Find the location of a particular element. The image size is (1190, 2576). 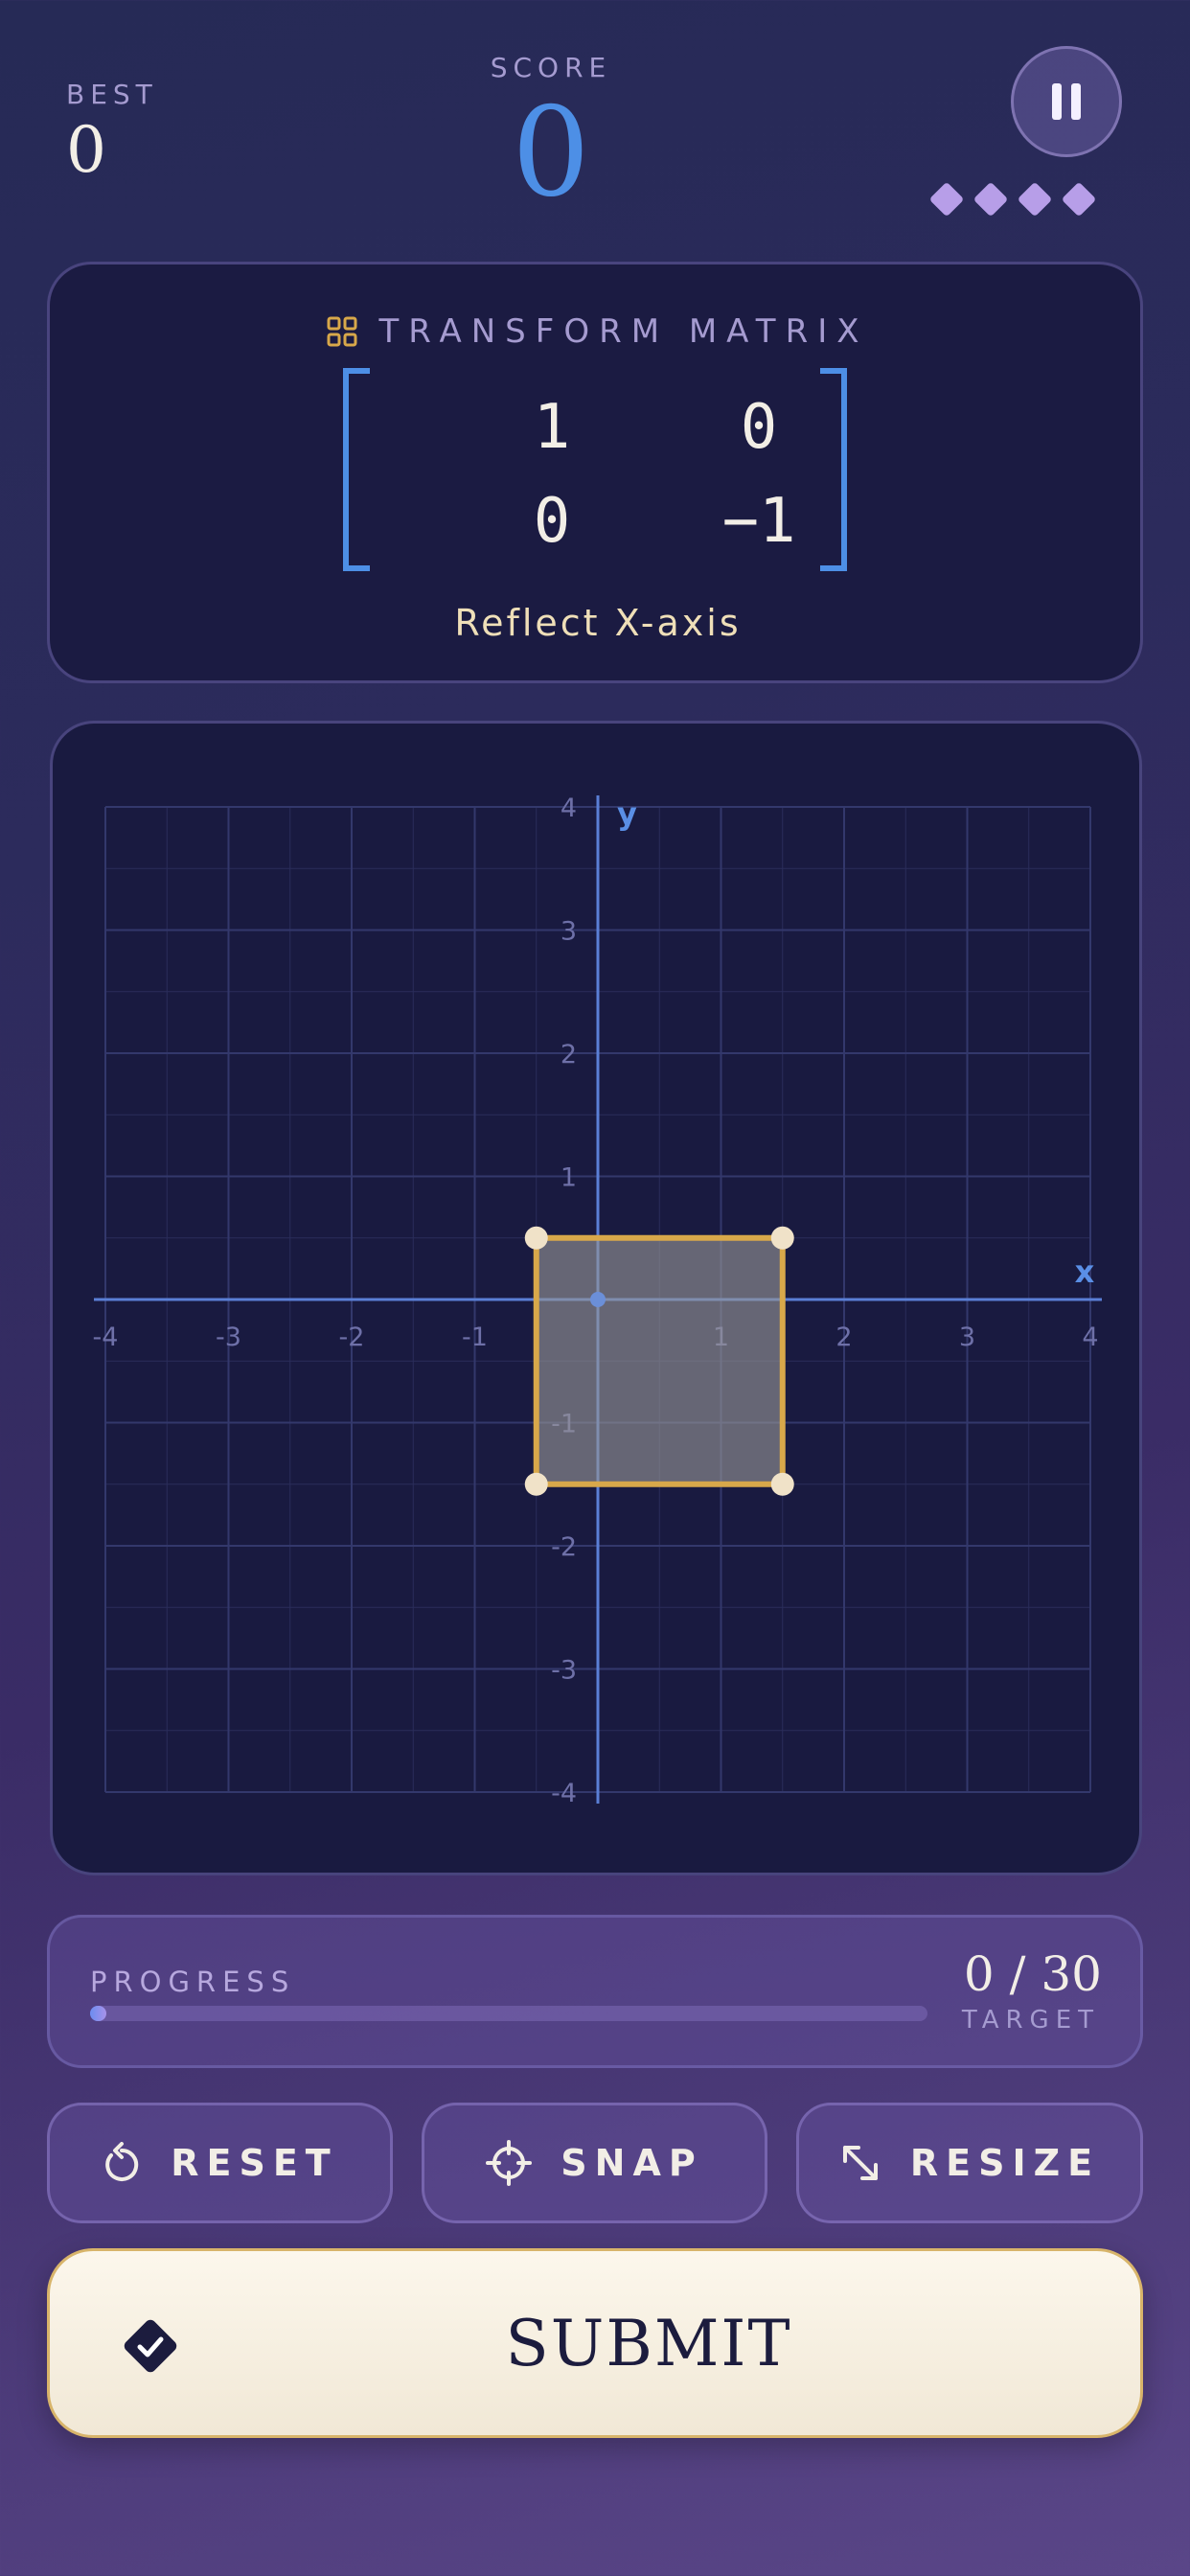

x-tick-label: 4 is located at coordinates (1090, 1337).